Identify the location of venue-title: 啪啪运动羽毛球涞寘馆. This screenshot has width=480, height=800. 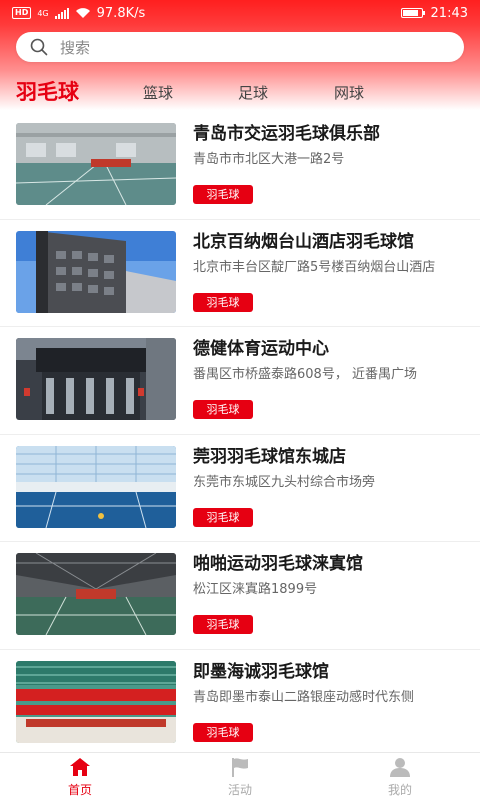
(278, 564).